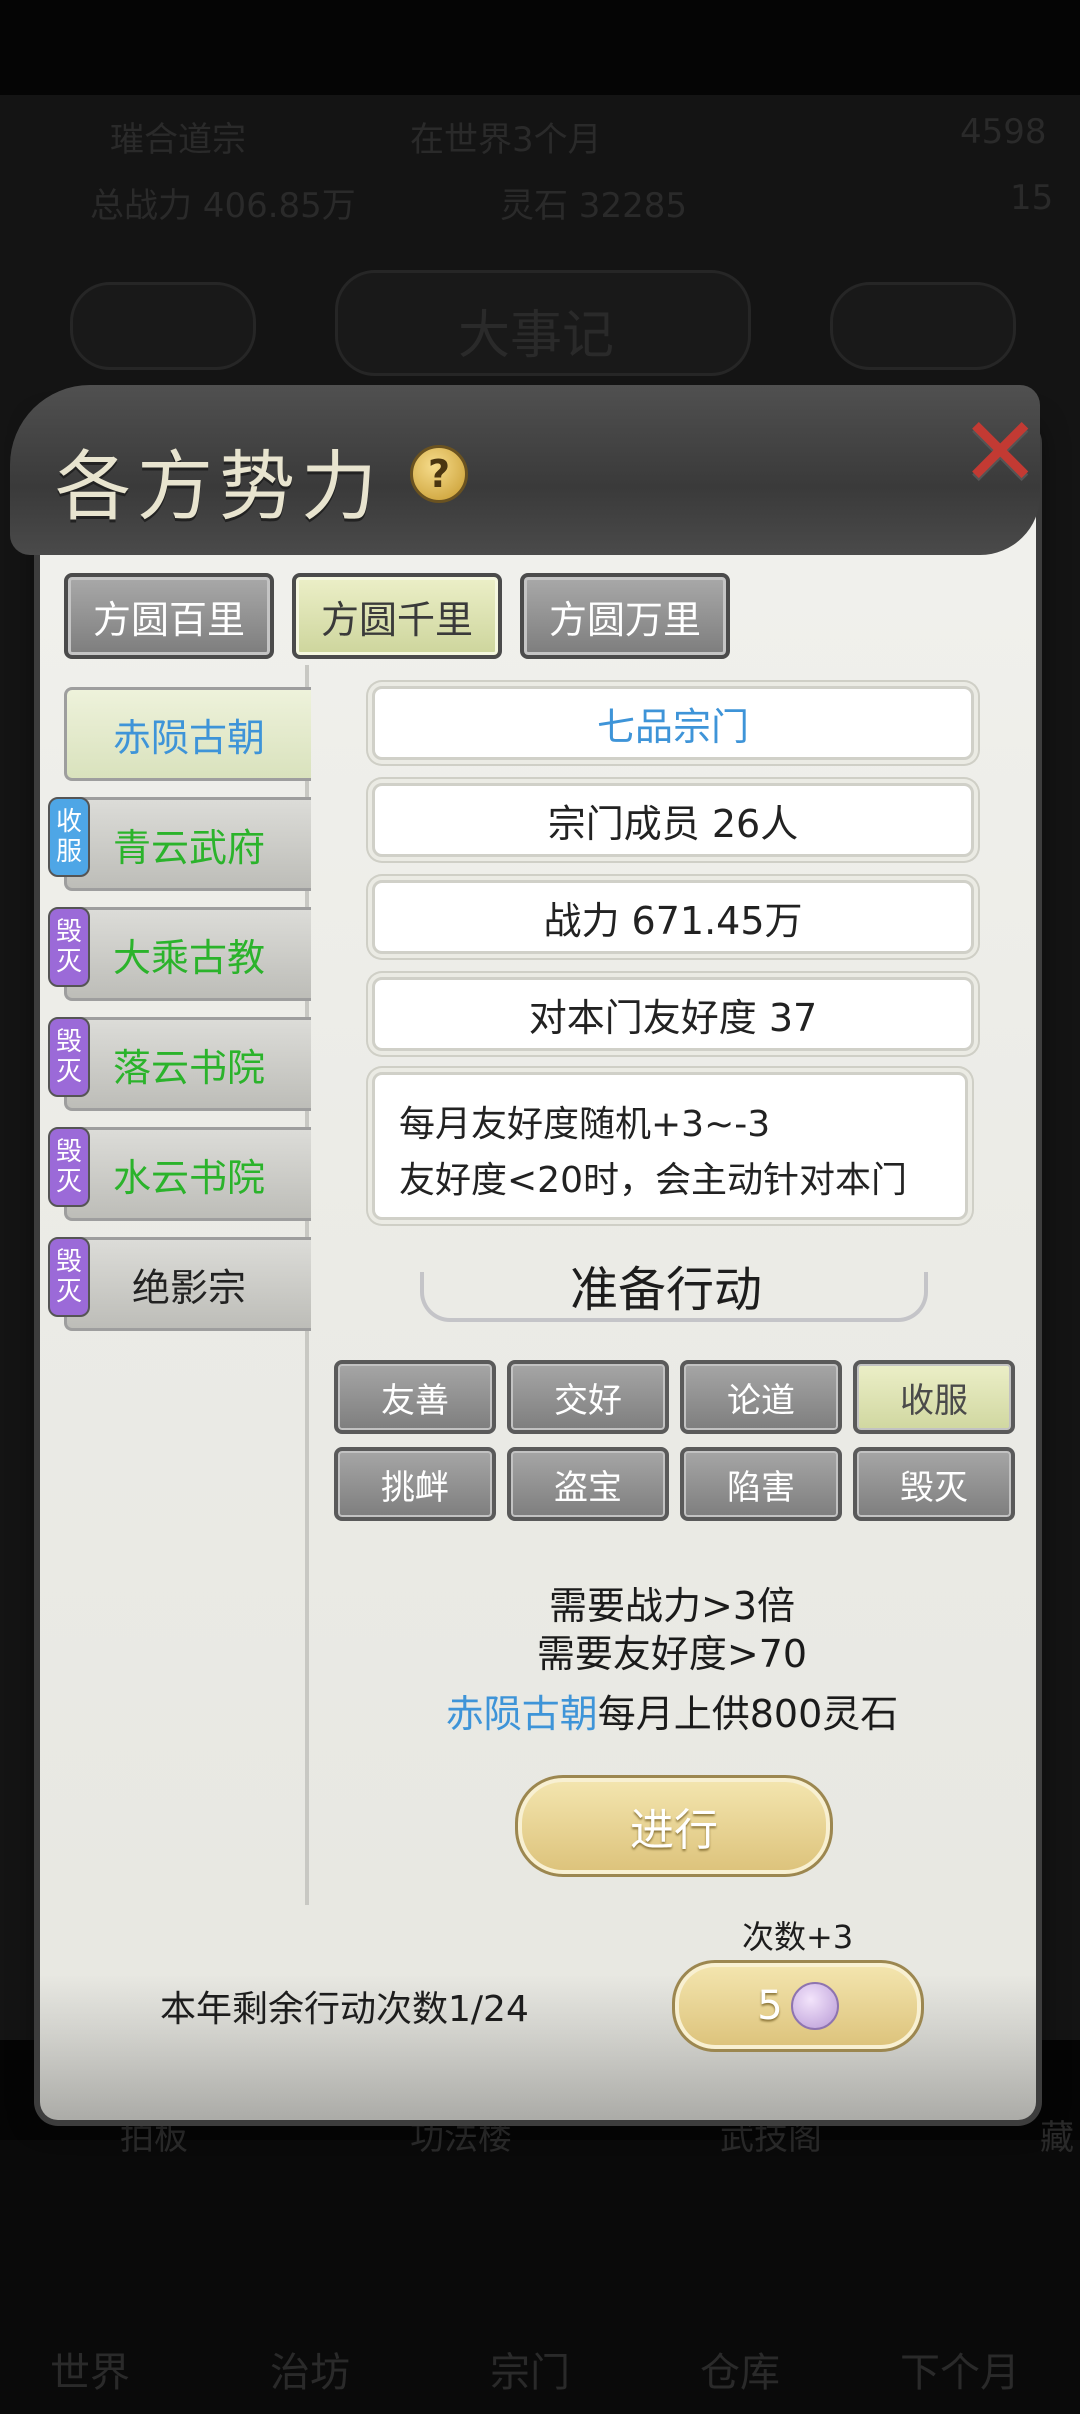 The width and height of the screenshot is (1080, 2414). What do you see at coordinates (588, 1397) in the screenshot?
I see `action-befriend-button: 交好` at bounding box center [588, 1397].